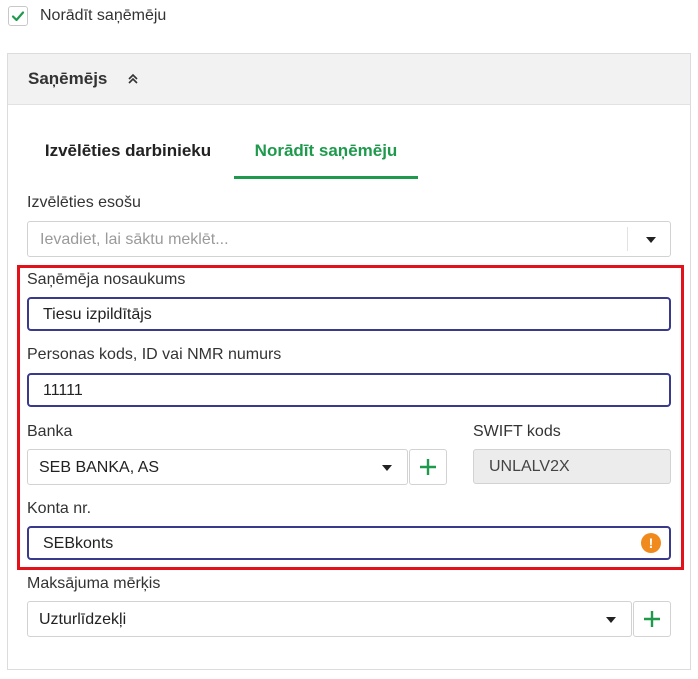 This screenshot has height=679, width=698. What do you see at coordinates (63, 390) in the screenshot?
I see `personal-code-value: 11111` at bounding box center [63, 390].